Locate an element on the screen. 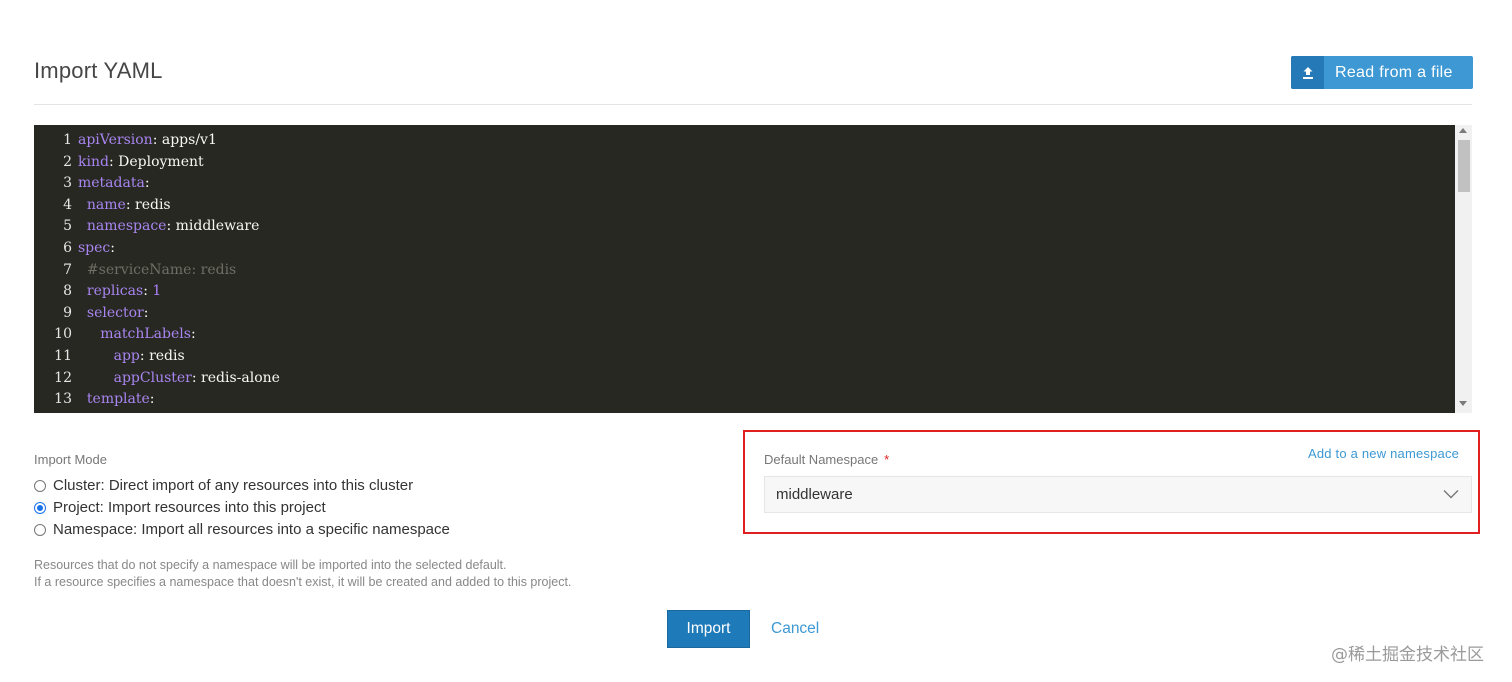  line-content: kind: Deployment is located at coordinates (141, 162).